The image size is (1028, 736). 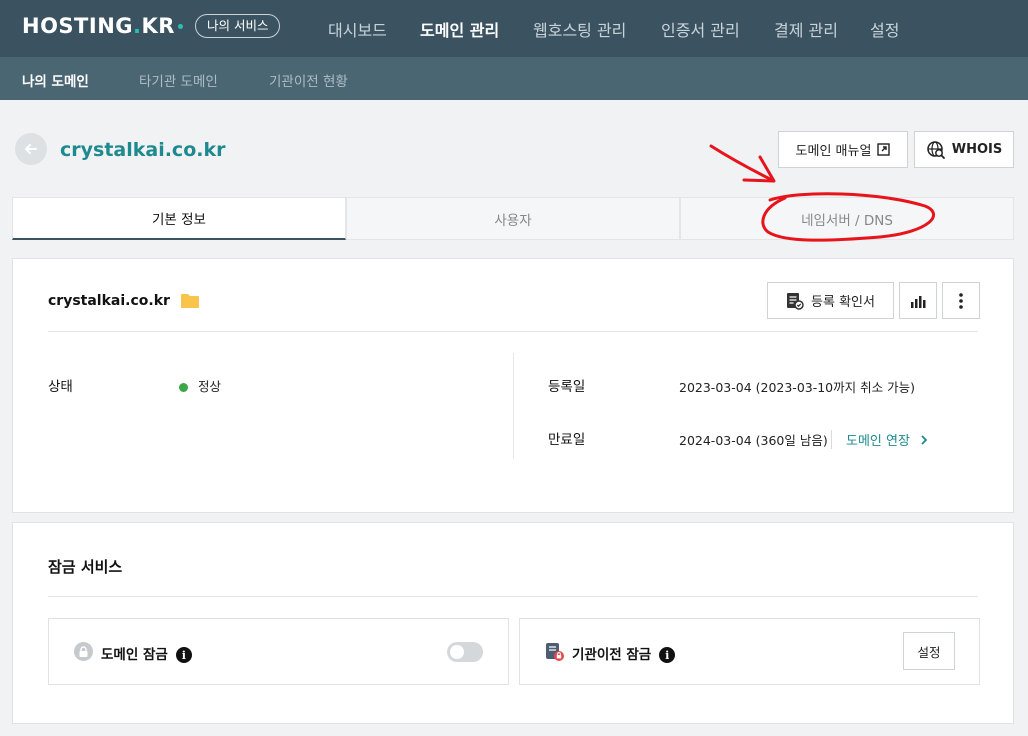 I want to click on nav-settings: 설정, so click(x=884, y=29).